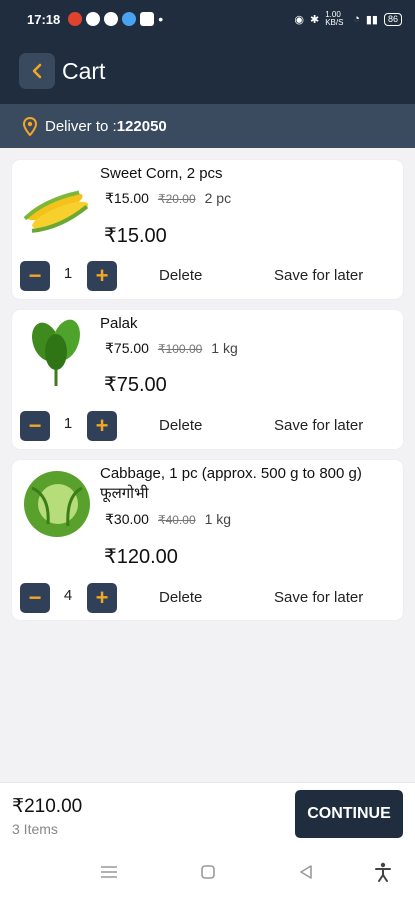 This screenshot has width=415, height=900. I want to click on price-row: ₹75.00 ₹100.00 1 kg, so click(171, 348).